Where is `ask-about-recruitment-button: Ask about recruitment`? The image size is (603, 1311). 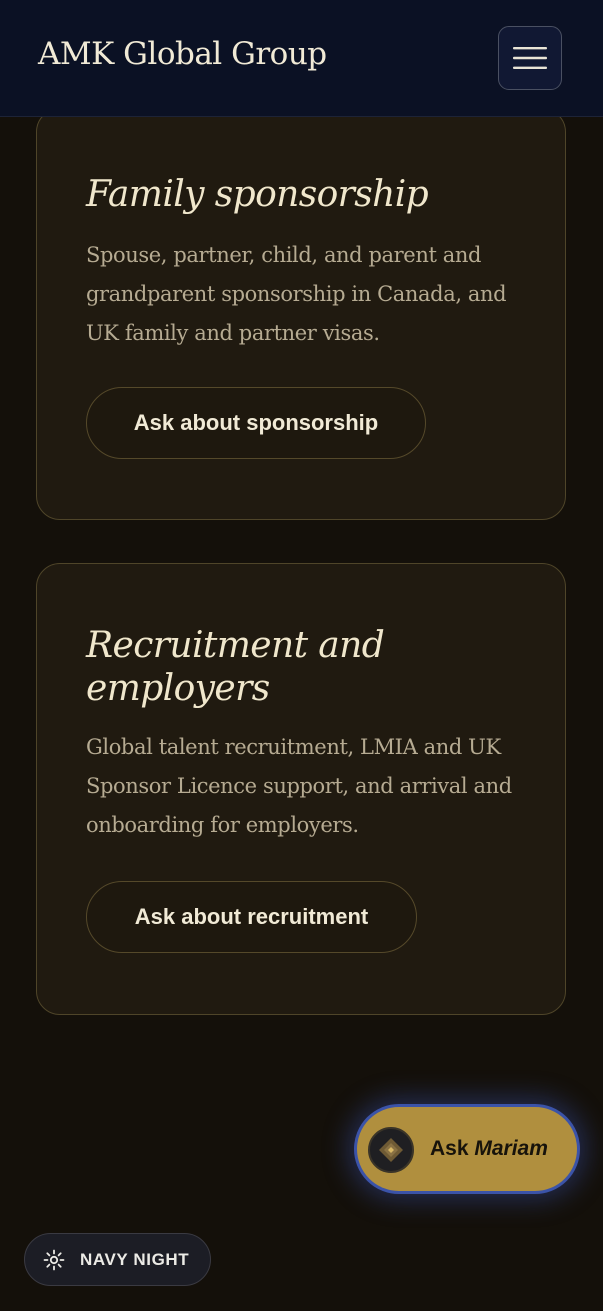 ask-about-recruitment-button: Ask about recruitment is located at coordinates (251, 917).